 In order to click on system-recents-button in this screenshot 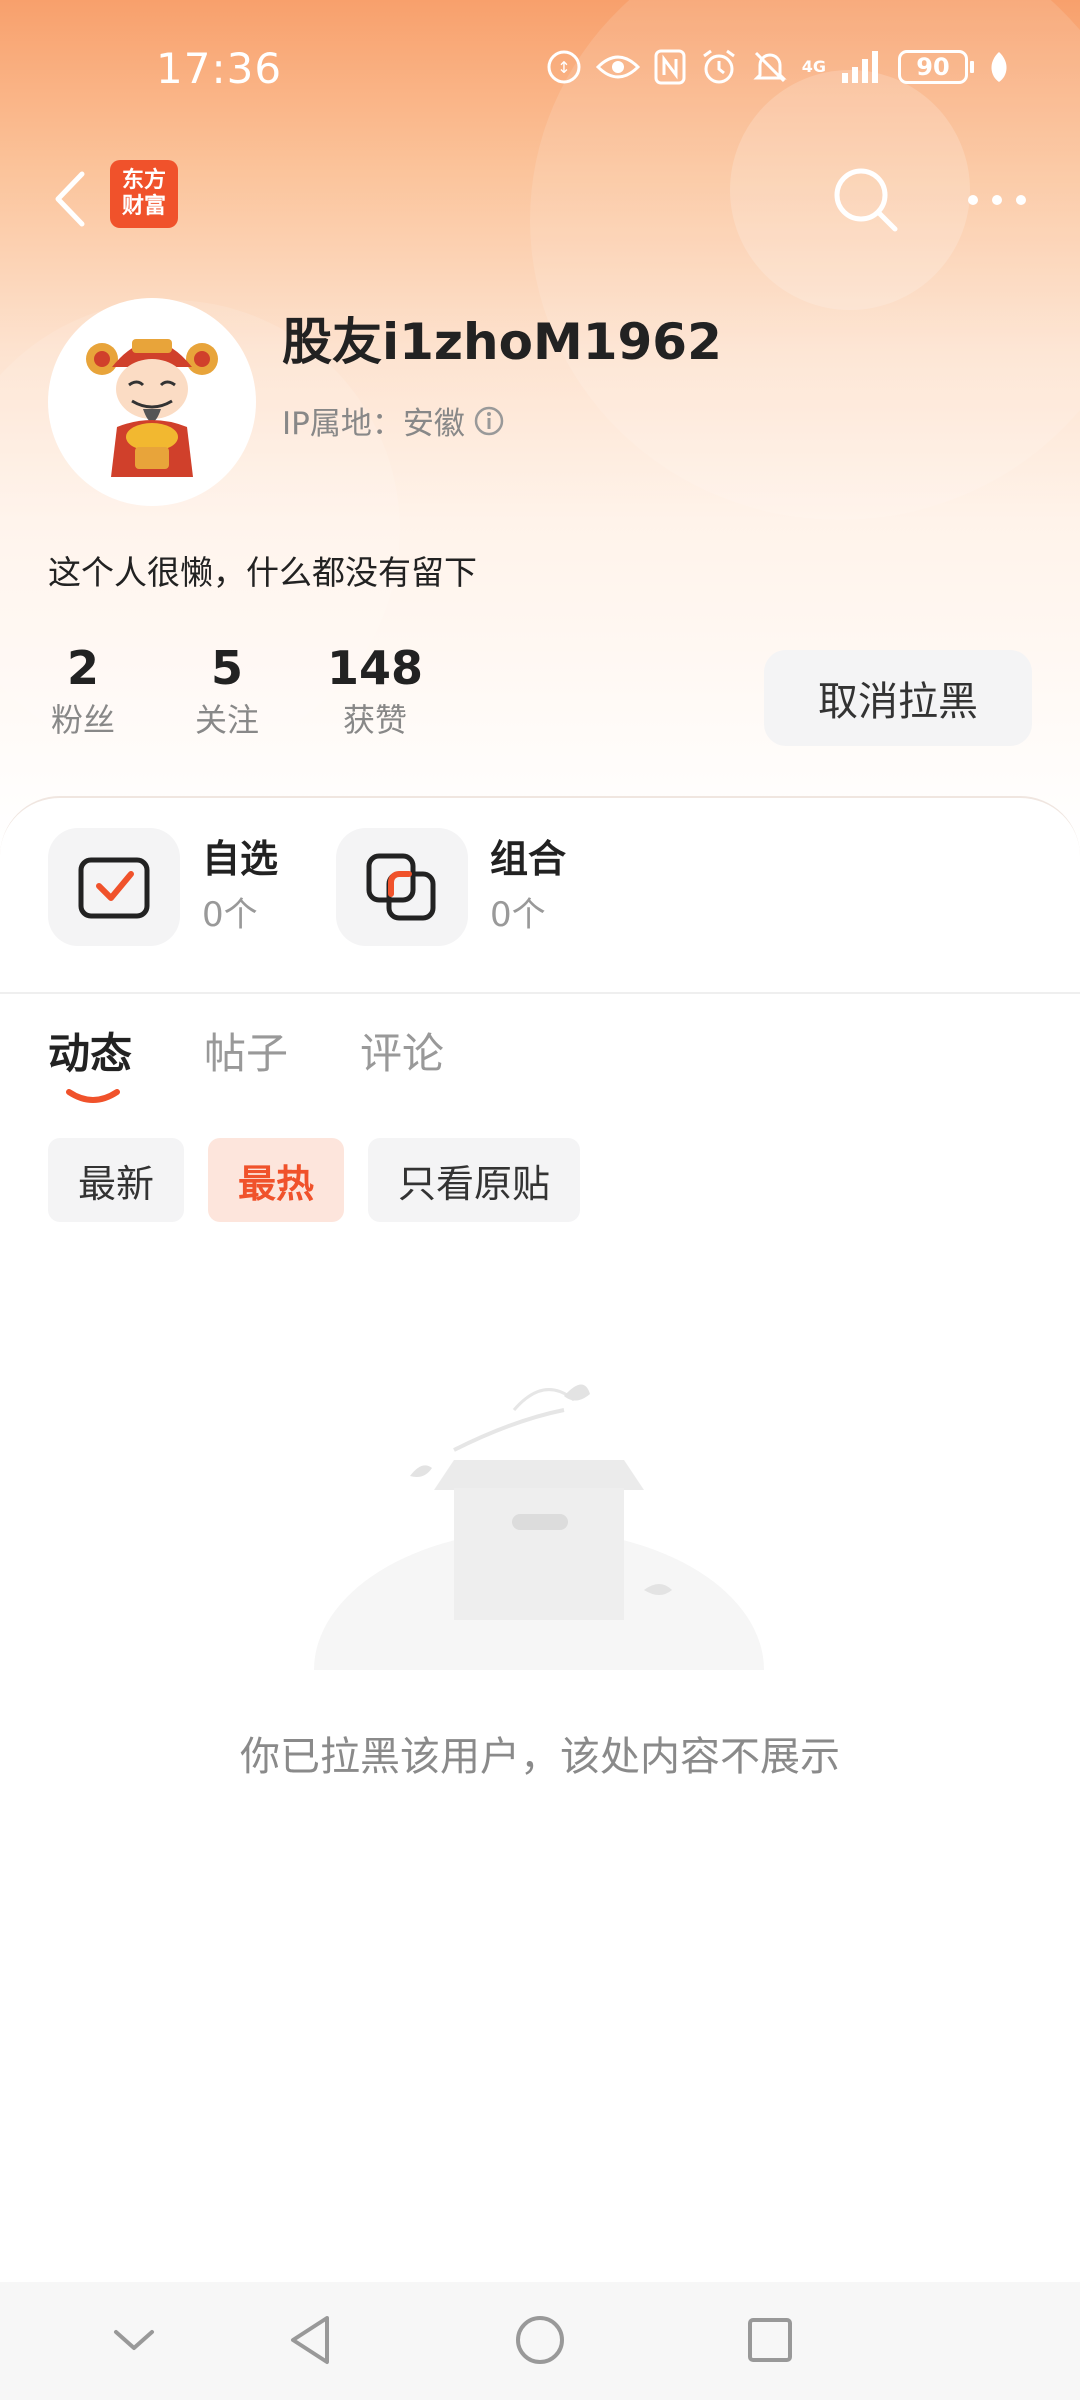, I will do `click(770, 2340)`.